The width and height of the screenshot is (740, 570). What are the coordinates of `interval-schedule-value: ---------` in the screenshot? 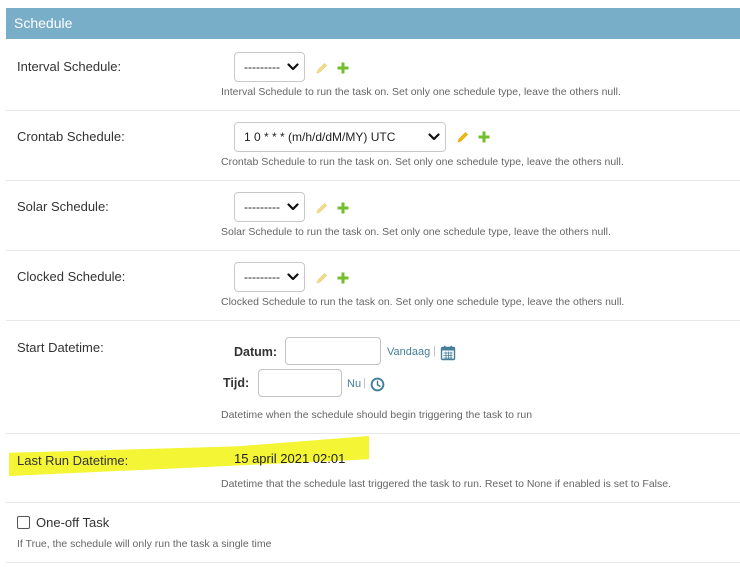 It's located at (262, 67).